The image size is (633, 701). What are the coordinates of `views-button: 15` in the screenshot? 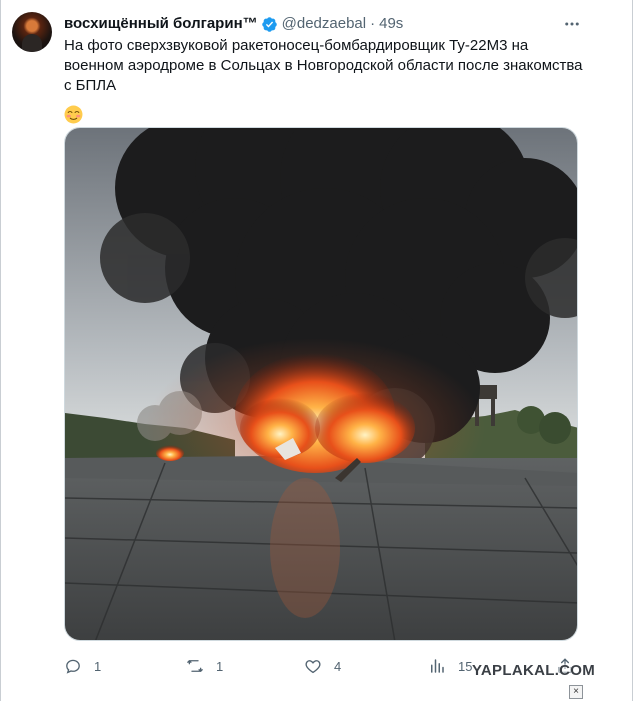 It's located at (450, 666).